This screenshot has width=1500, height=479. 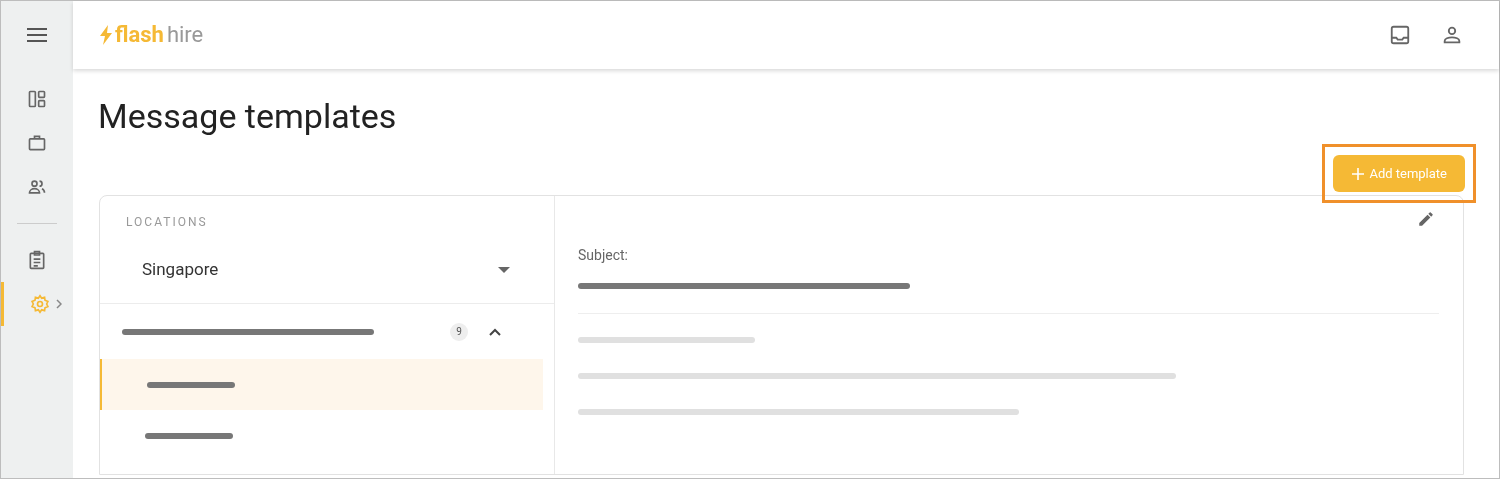 What do you see at coordinates (37, 260) in the screenshot?
I see `clipboard-icon` at bounding box center [37, 260].